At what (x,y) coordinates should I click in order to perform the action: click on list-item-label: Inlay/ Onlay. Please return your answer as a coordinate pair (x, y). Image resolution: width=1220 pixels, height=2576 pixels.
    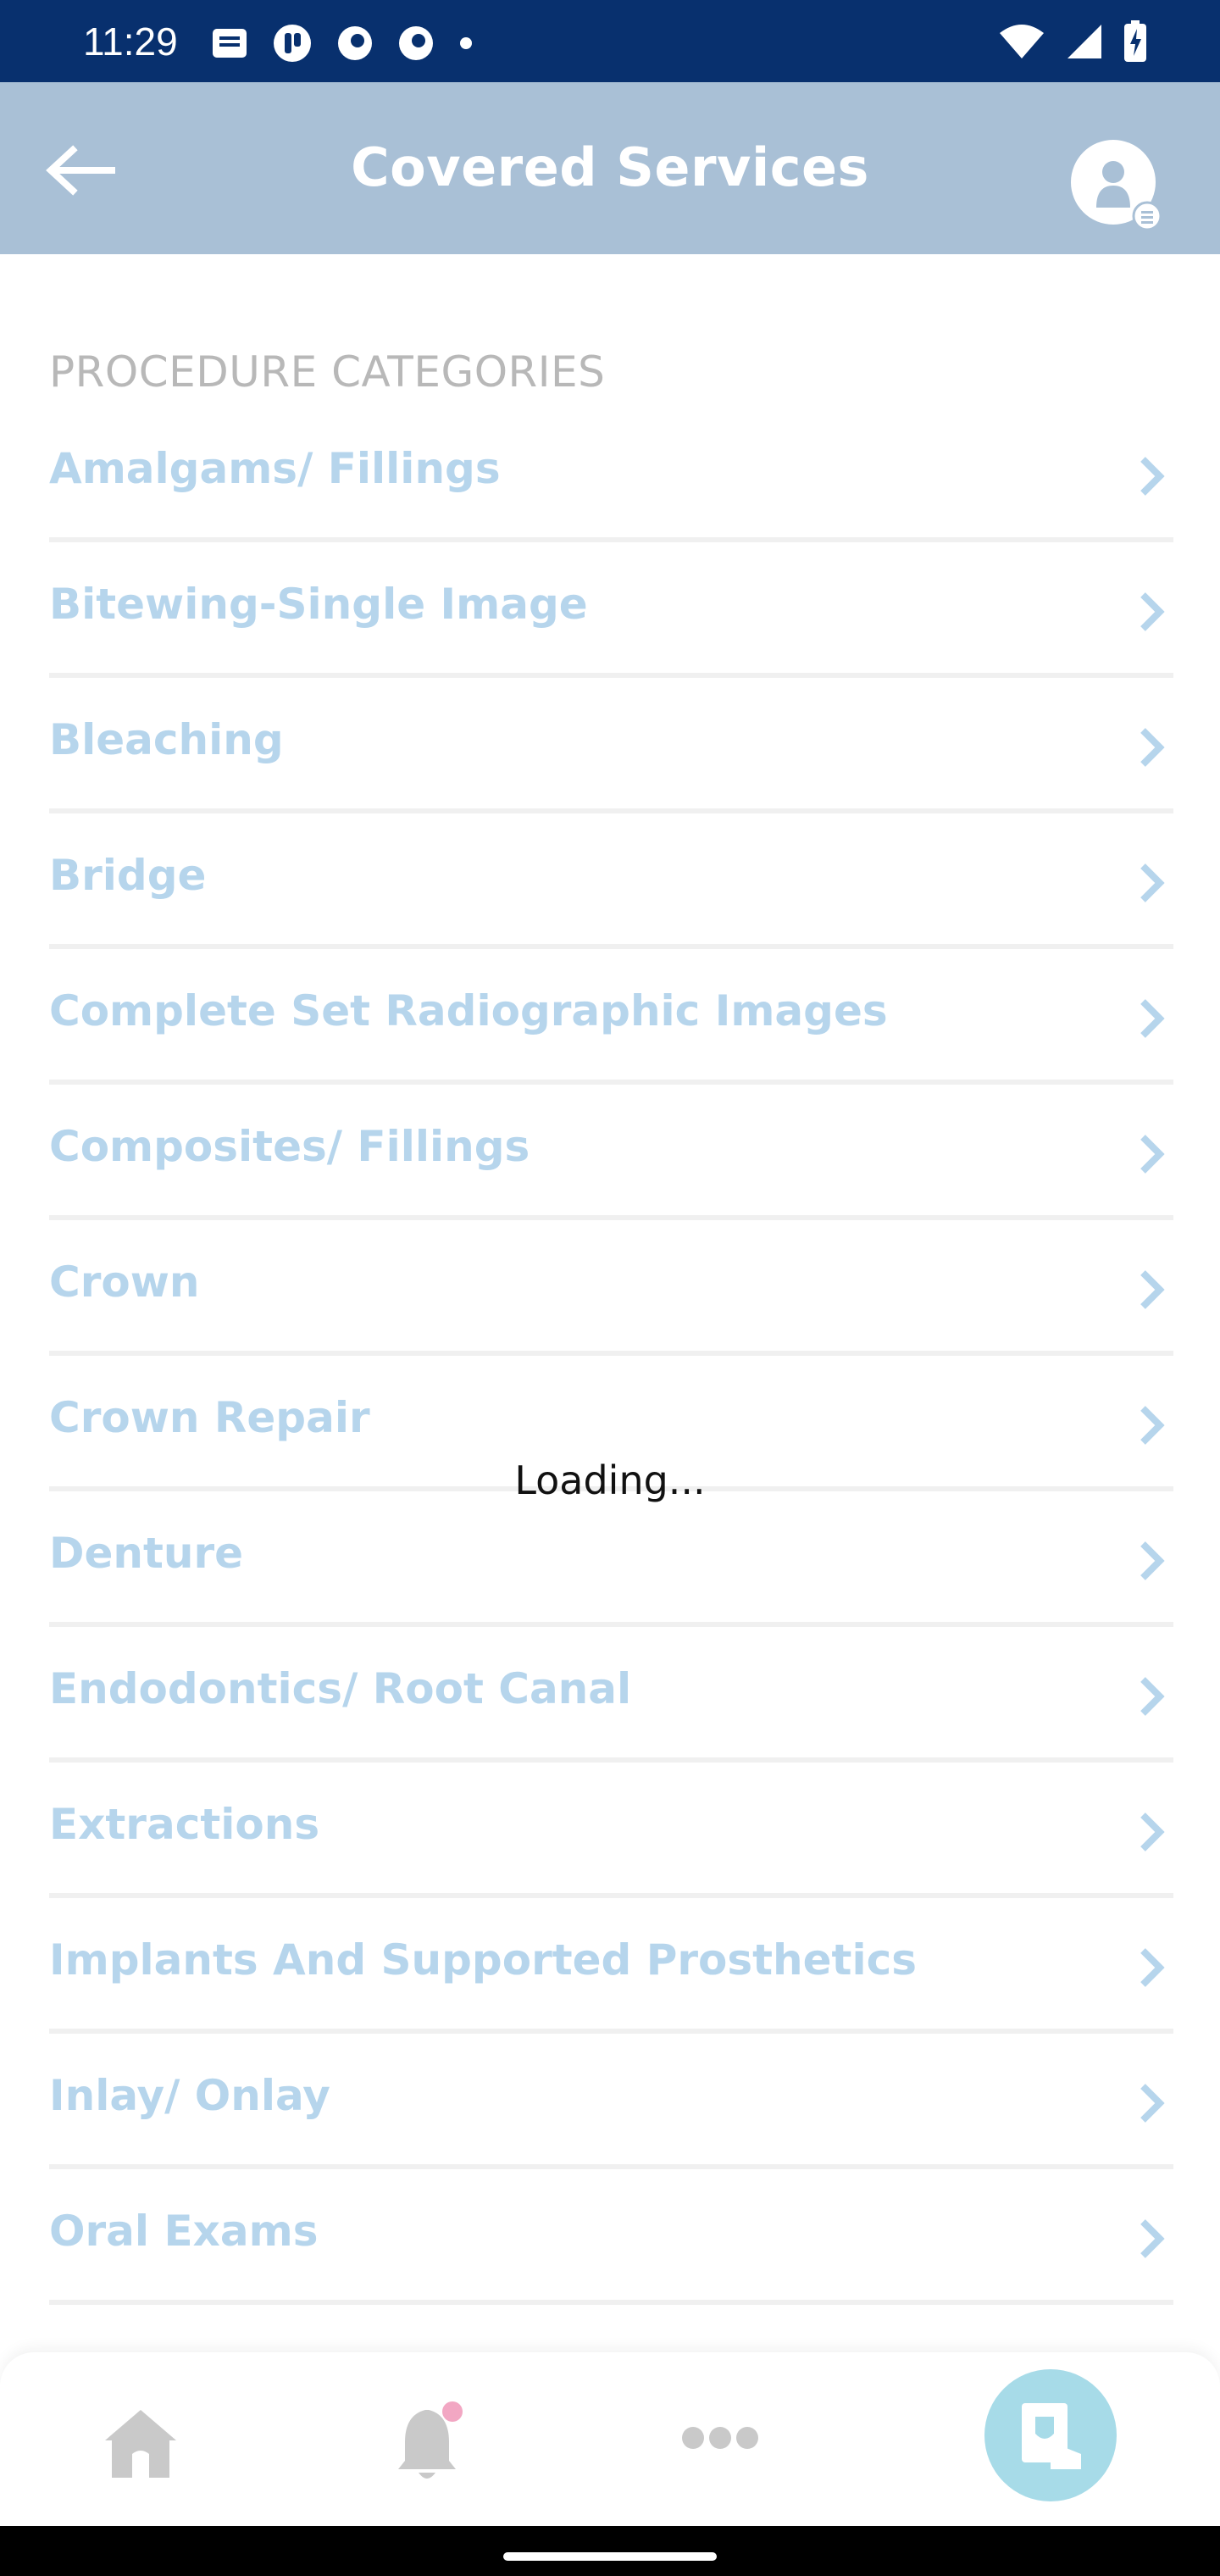
    Looking at the image, I should click on (189, 2095).